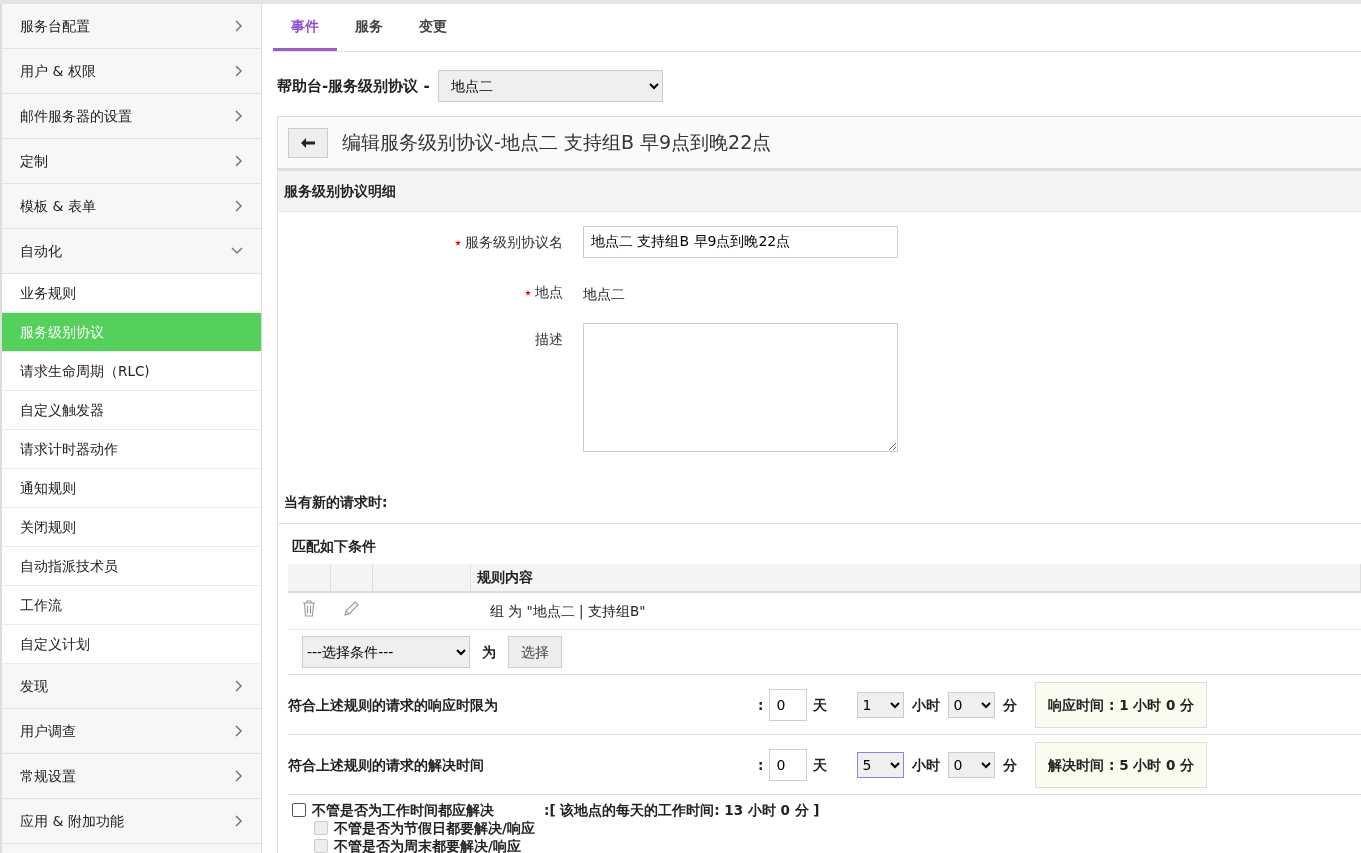  I want to click on trash-icon, so click(309, 608).